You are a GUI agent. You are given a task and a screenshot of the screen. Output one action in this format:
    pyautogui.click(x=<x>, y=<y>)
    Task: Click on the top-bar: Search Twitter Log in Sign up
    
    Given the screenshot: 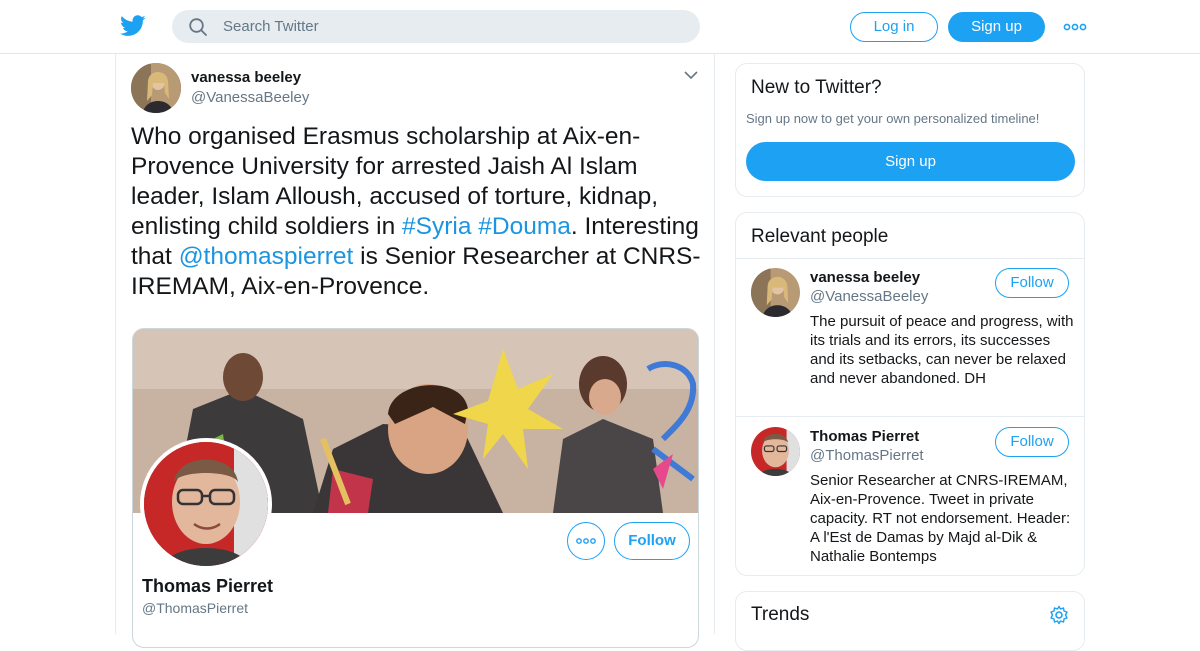 What is the action you would take?
    pyautogui.click(x=600, y=27)
    